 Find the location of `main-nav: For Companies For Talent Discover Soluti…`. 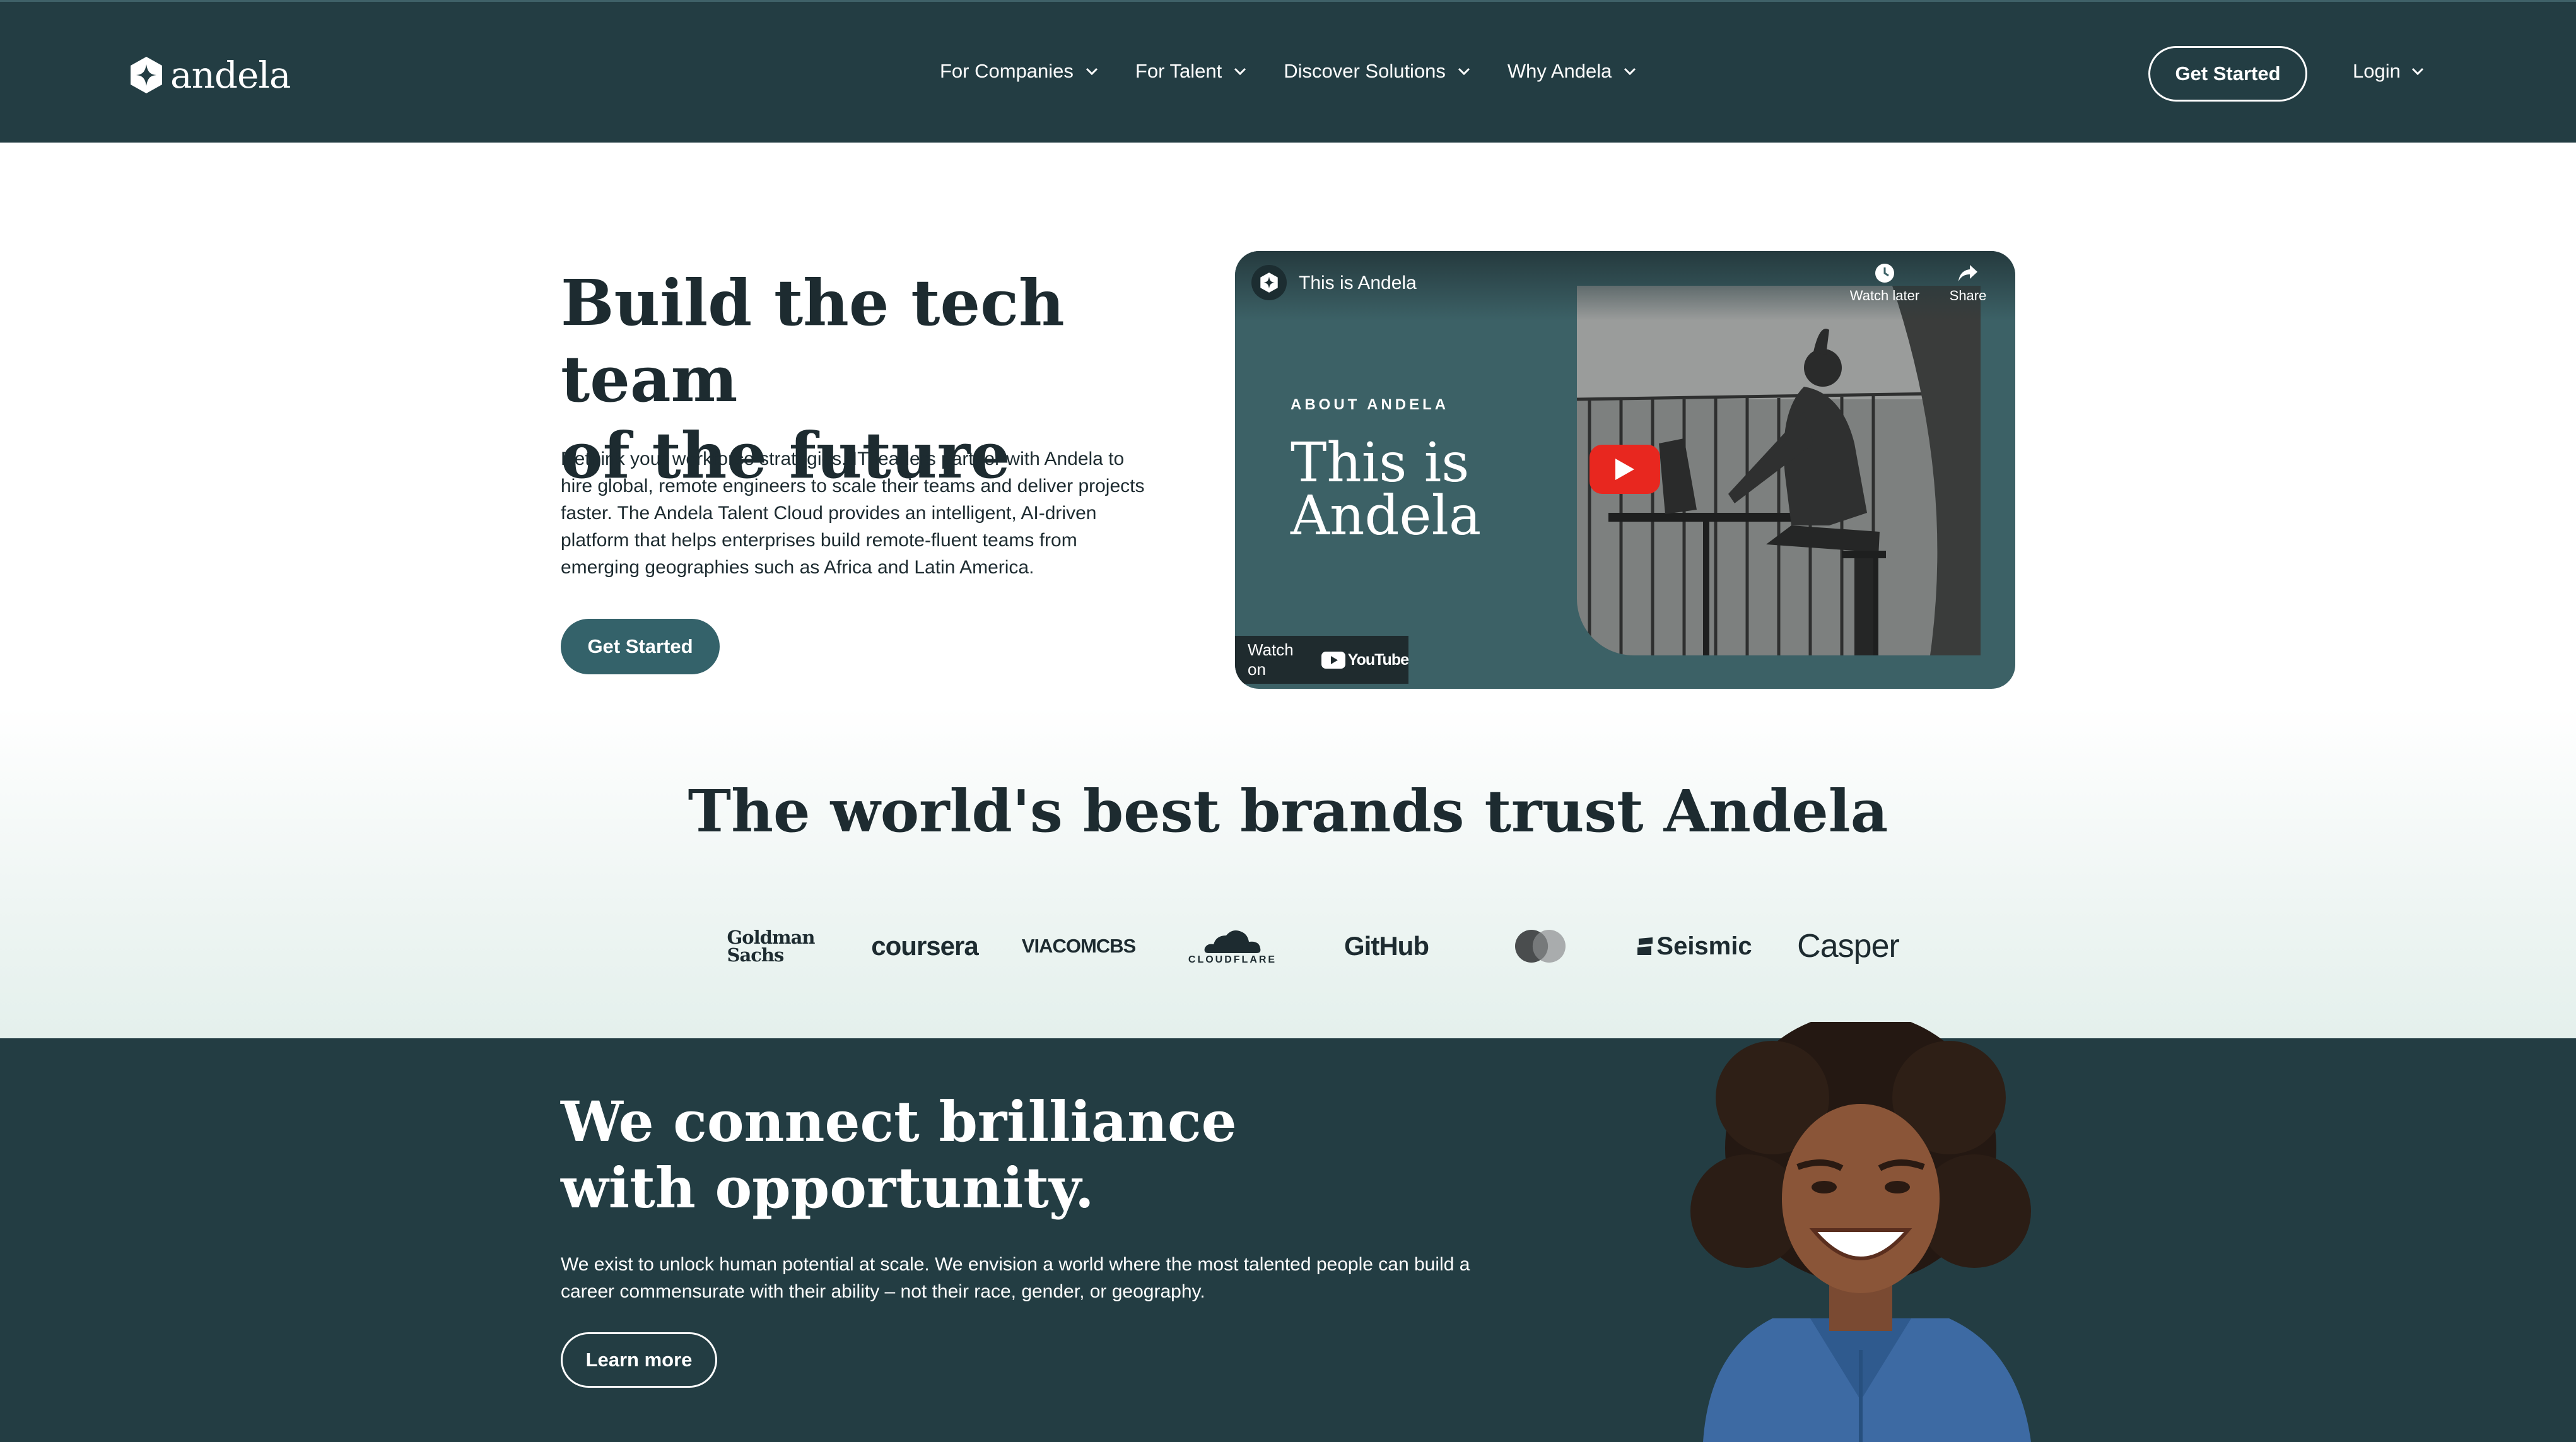

main-nav: For Companies For Talent Discover Soluti… is located at coordinates (1288, 71).